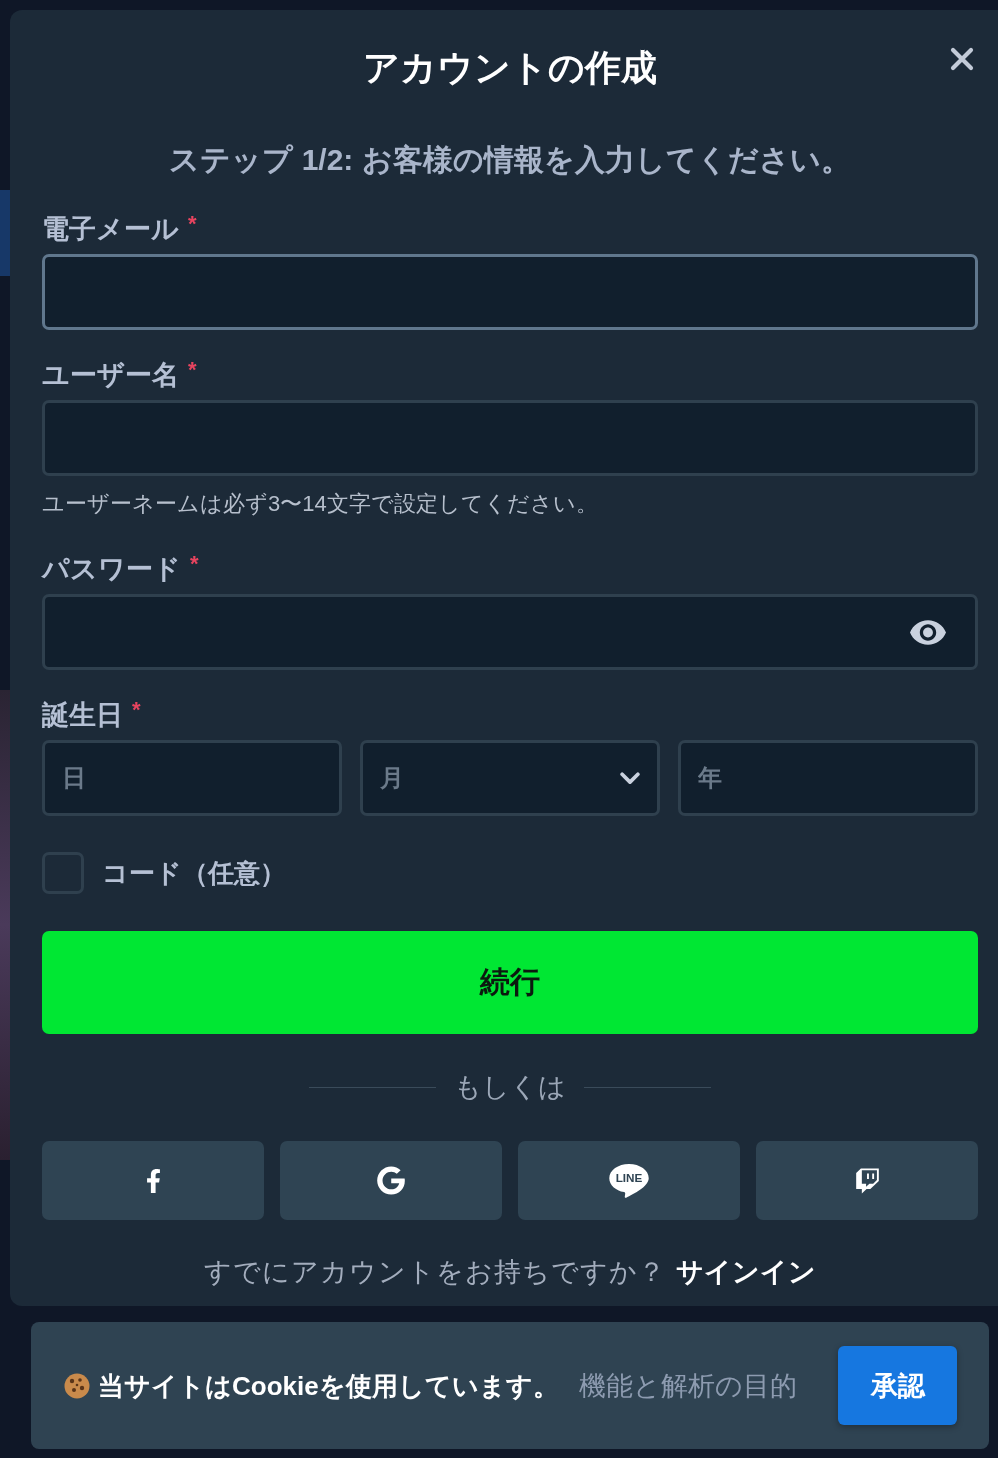 The width and height of the screenshot is (998, 1458). What do you see at coordinates (328, 1386) in the screenshot?
I see `cookie-message: 当サイトはCookieを使用しています。` at bounding box center [328, 1386].